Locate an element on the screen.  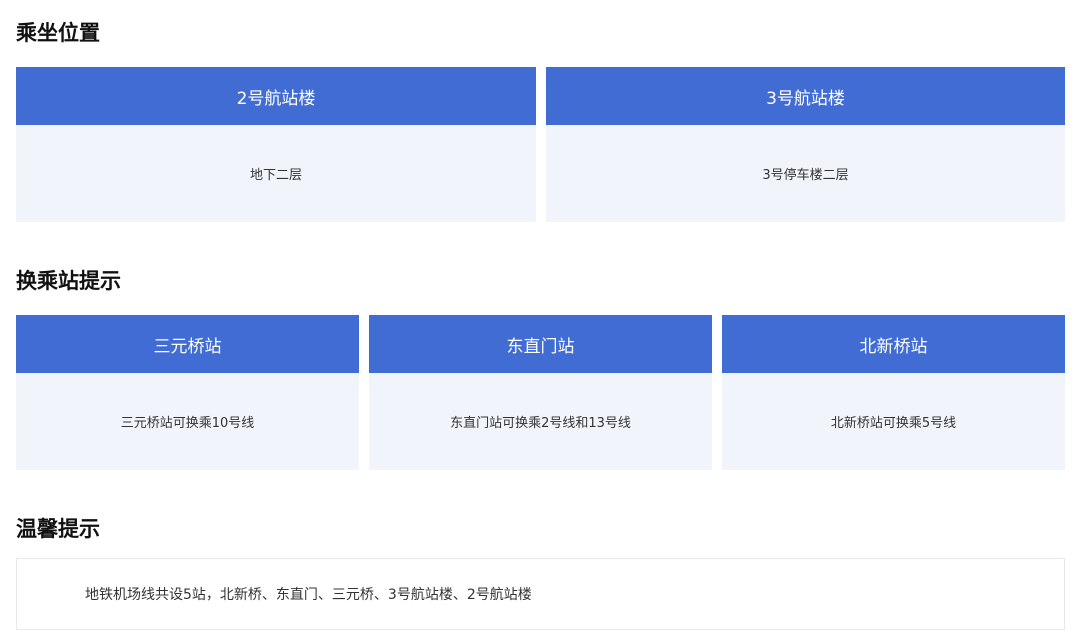
tips-box: 地铁机场线共设5站，北新桥、东直门、三元桥、3号航站楼、2号航站楼 is located at coordinates (540, 594).